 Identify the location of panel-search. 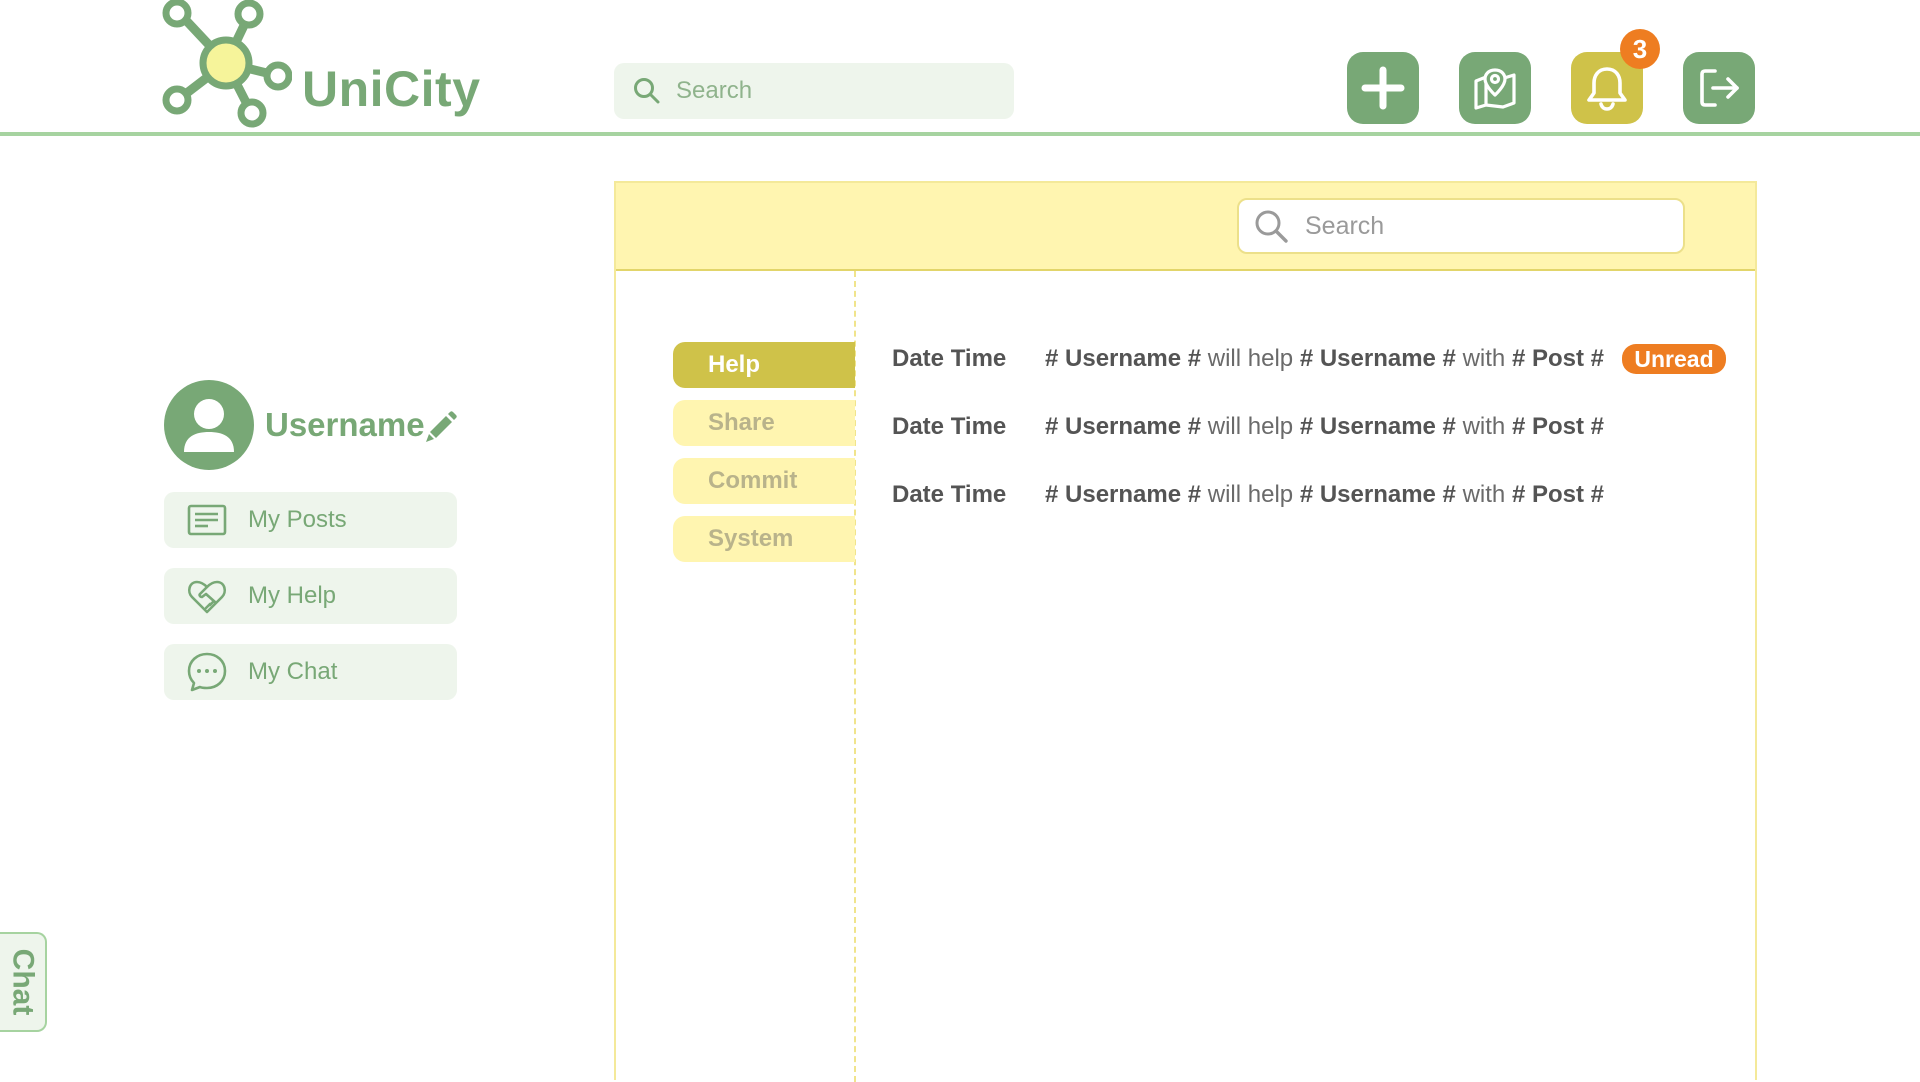
(1461, 226).